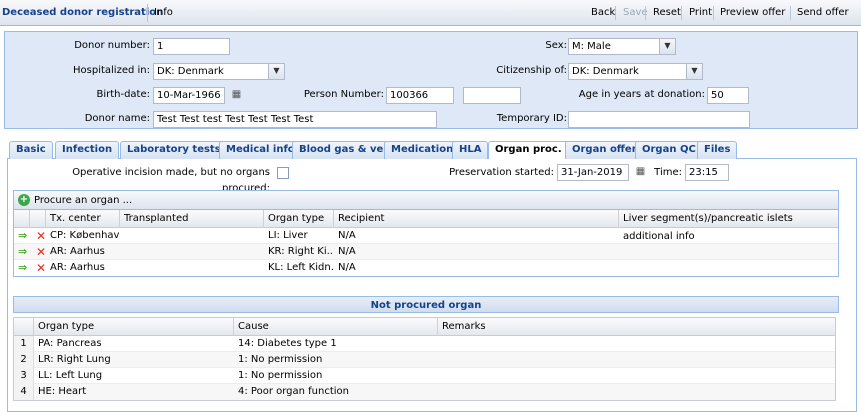 Image resolution: width=861 pixels, height=412 pixels. What do you see at coordinates (707, 172) in the screenshot?
I see `time-field: 23:15` at bounding box center [707, 172].